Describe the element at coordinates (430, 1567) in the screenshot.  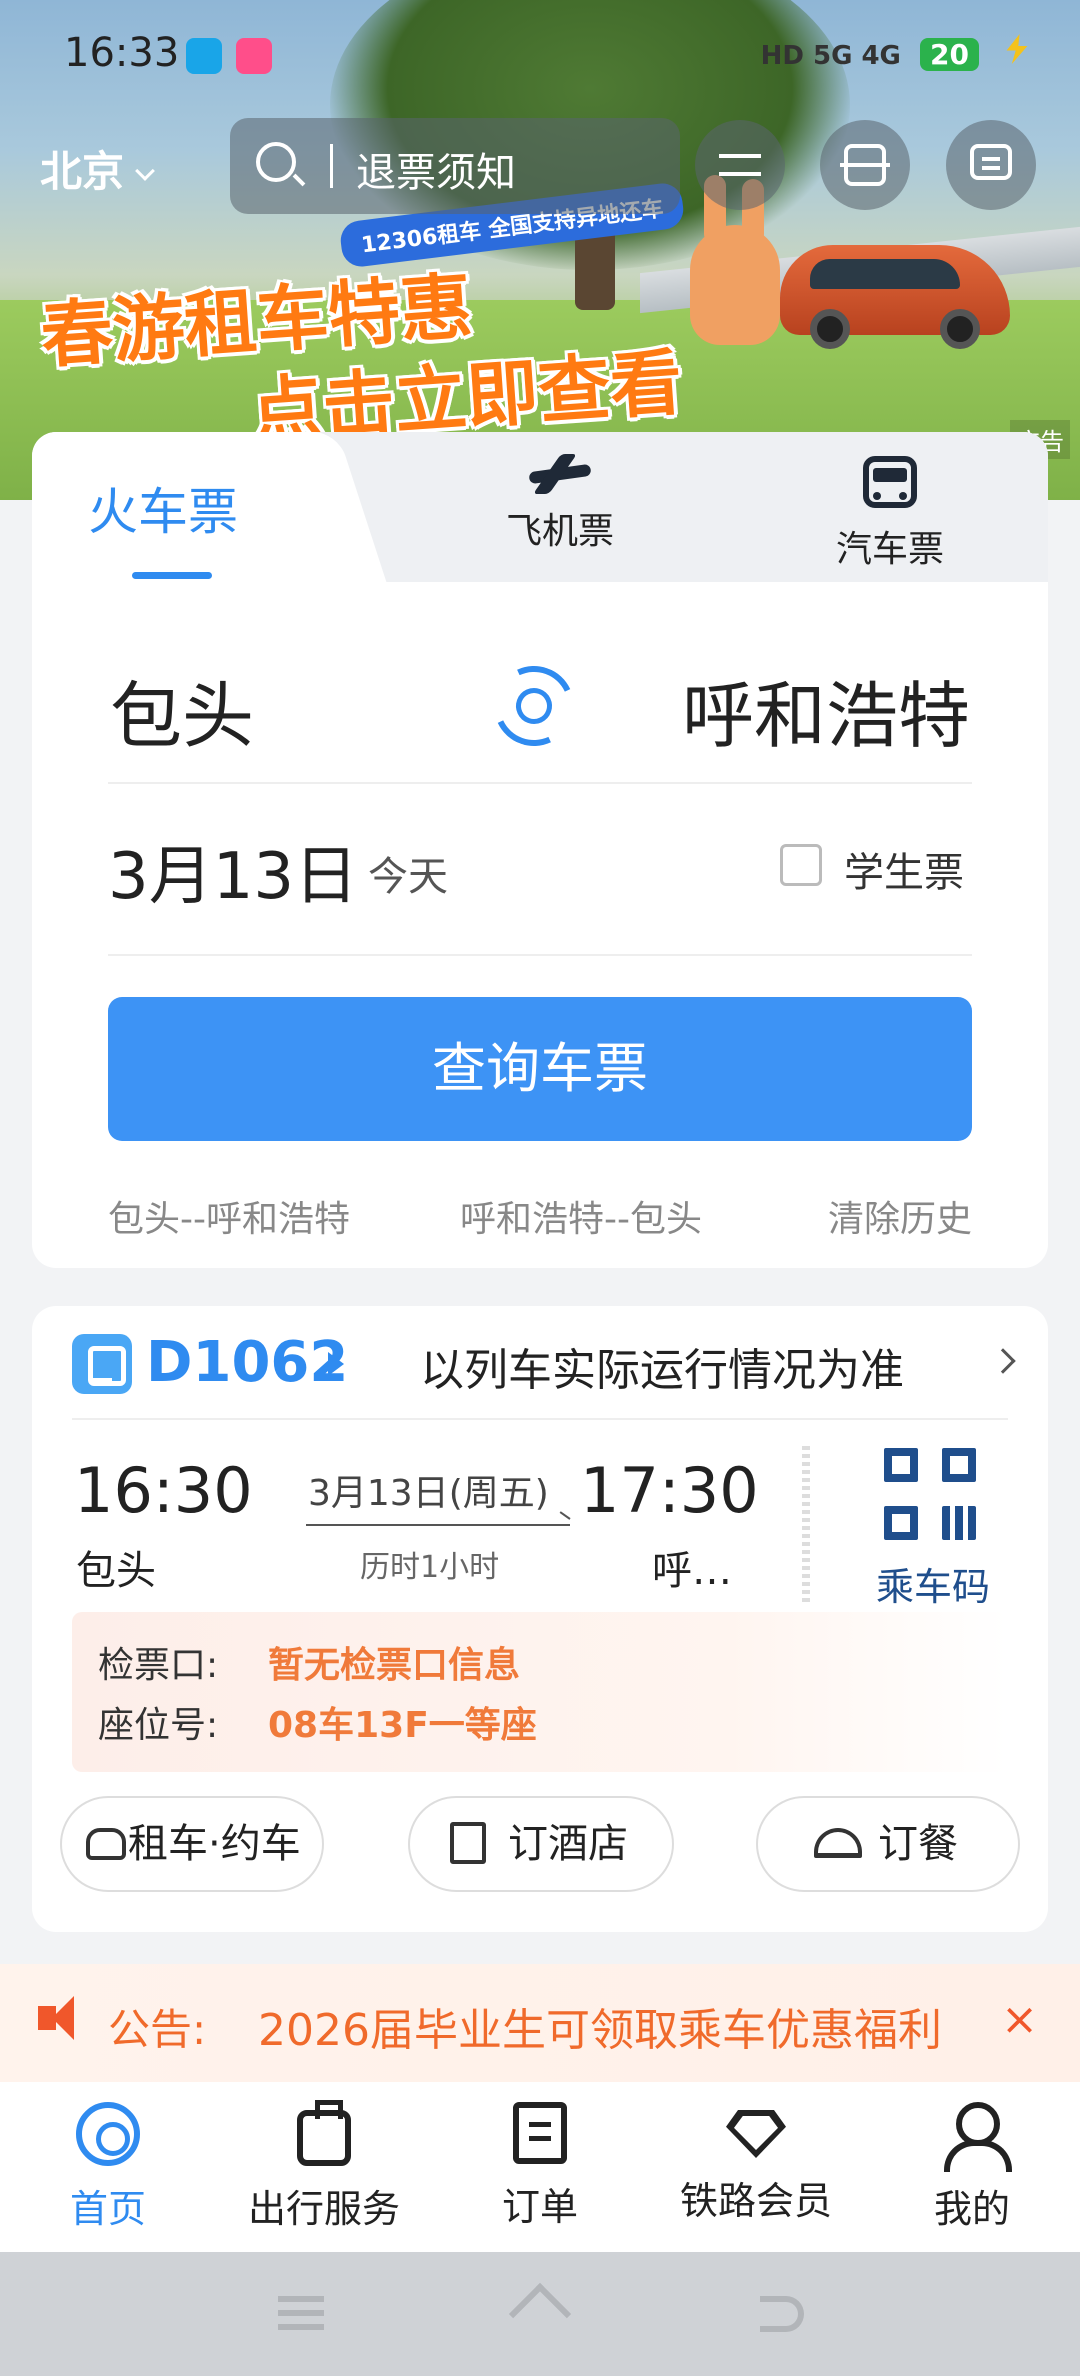
I see `trip-duration: 历时1小时` at that location.